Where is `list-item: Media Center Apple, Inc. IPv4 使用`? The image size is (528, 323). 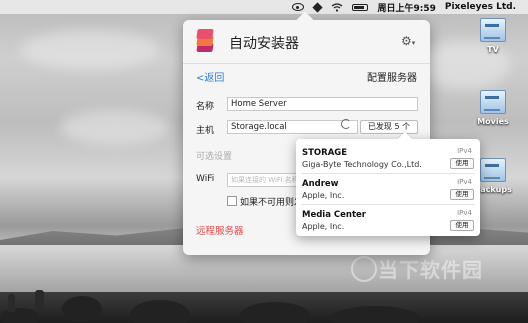 list-item: Media Center Apple, Inc. IPv4 使用 is located at coordinates (388, 219).